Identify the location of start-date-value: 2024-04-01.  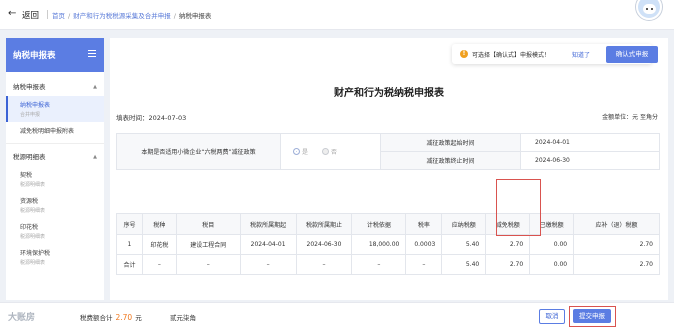
(590, 142).